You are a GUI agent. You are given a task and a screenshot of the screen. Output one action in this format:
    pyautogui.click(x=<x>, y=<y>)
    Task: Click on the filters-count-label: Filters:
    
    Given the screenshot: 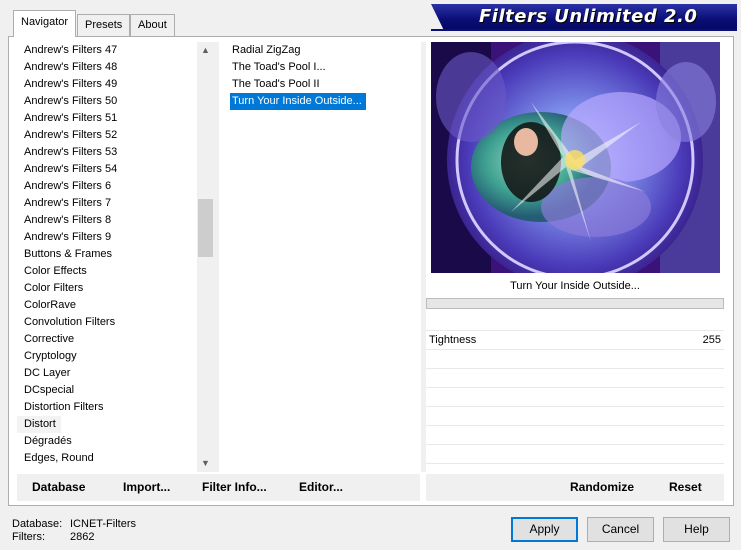 What is the action you would take?
    pyautogui.click(x=28, y=537)
    